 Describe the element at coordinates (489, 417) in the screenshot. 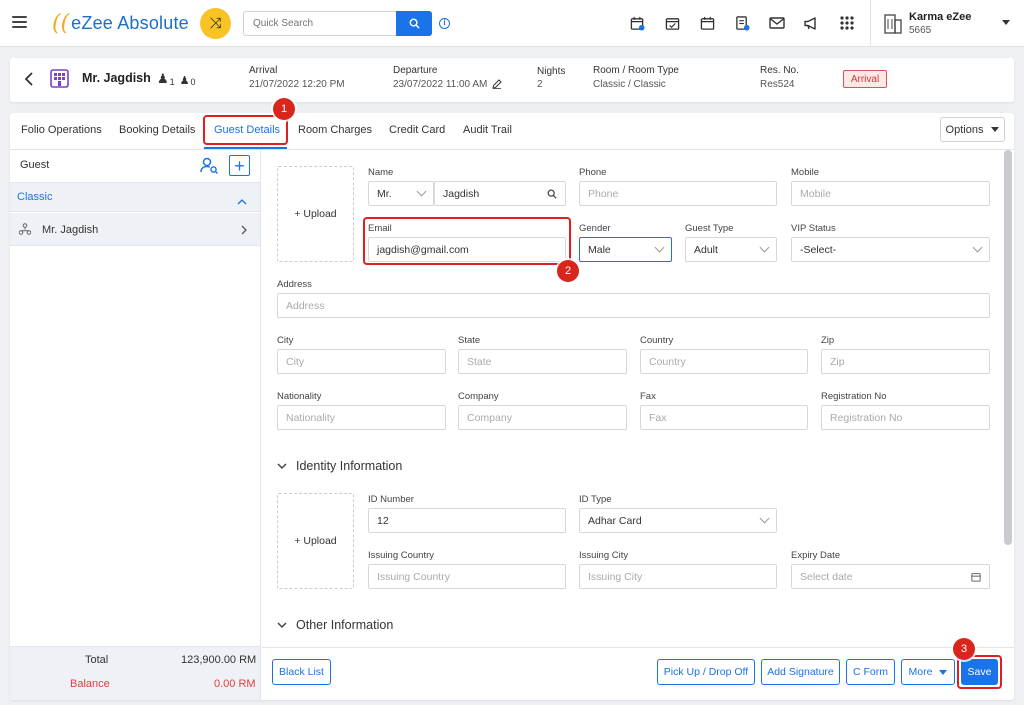

I see `company-placeholder: Company` at that location.